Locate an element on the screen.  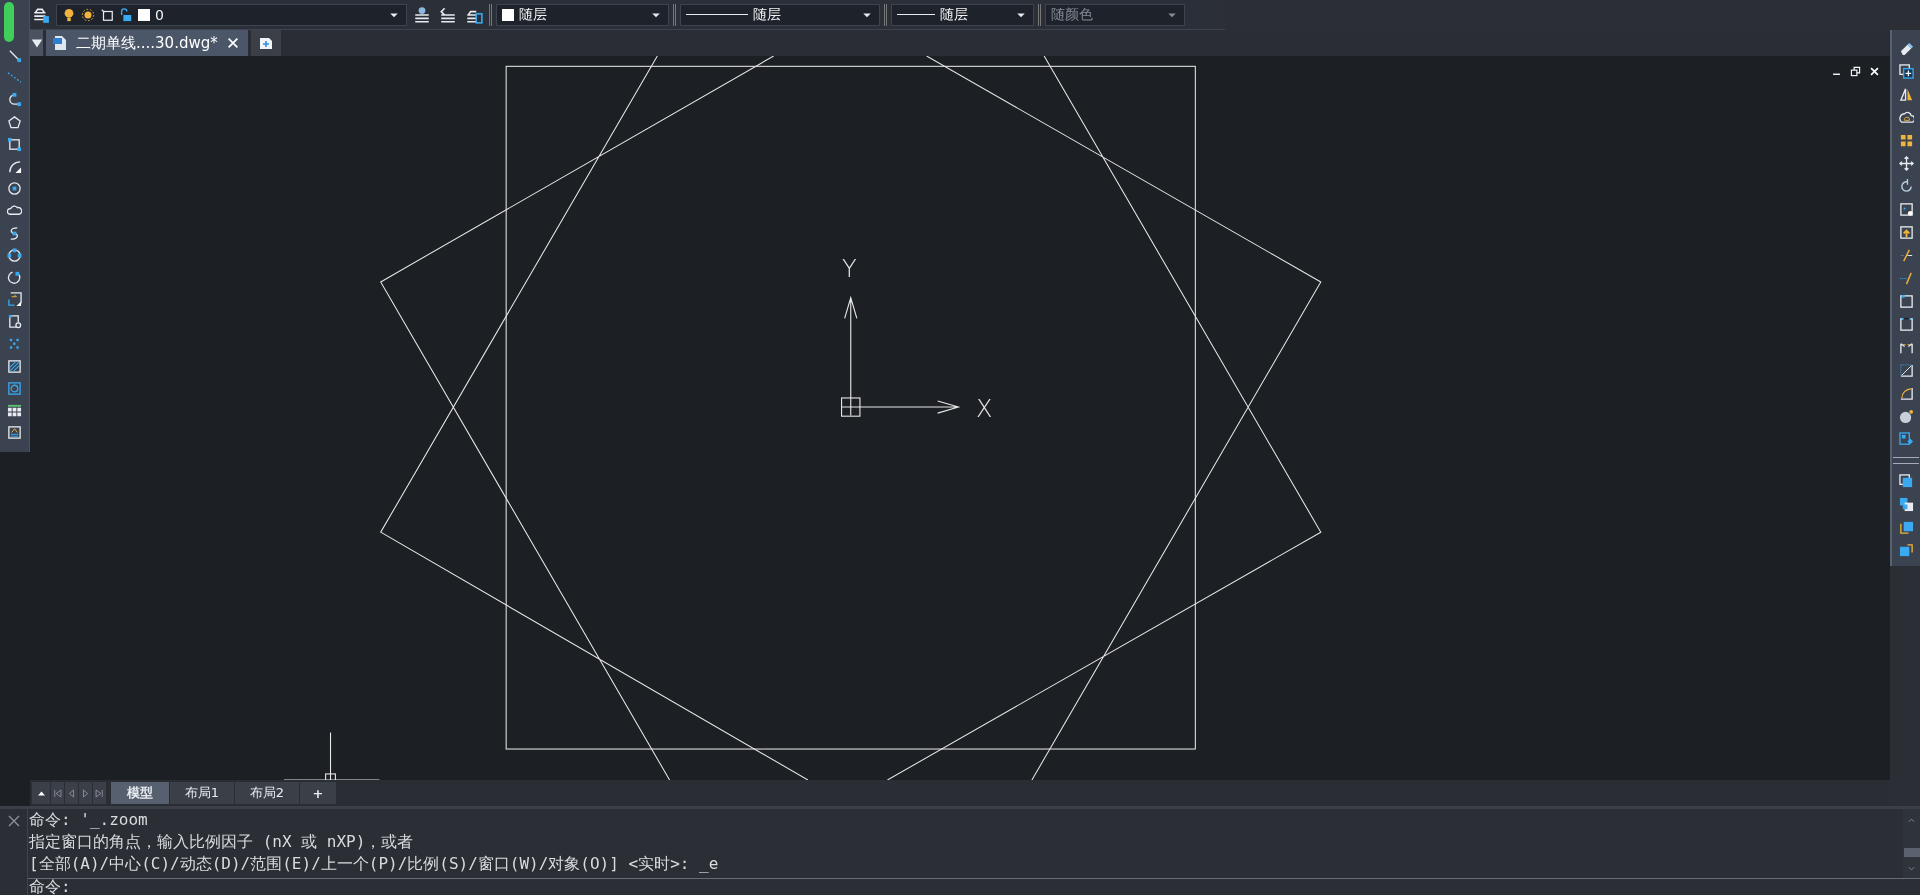
document-tab: 二期单线....30.dwg* is located at coordinates (147, 43).